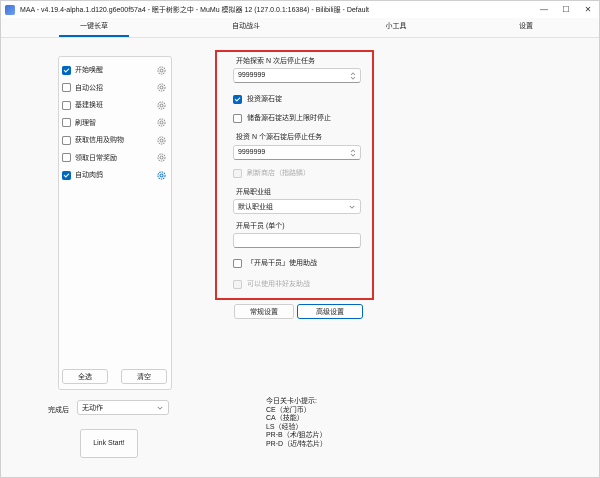 The image size is (600, 478). I want to click on task-item-infrast: 基建换班, so click(114, 105).